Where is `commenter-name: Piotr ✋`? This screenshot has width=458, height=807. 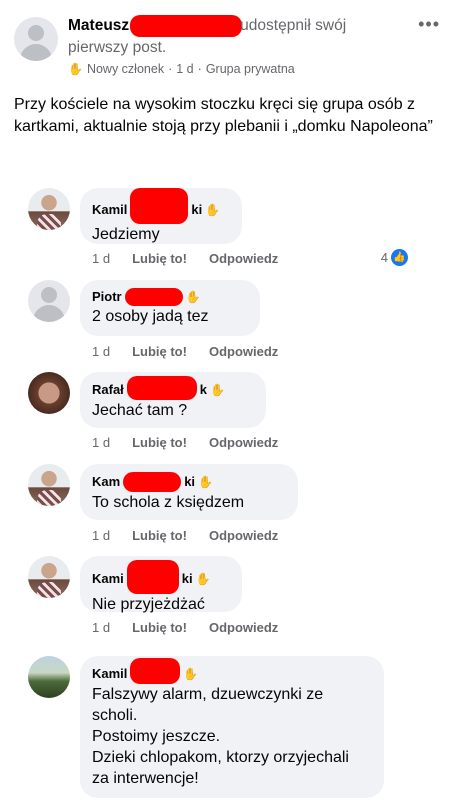 commenter-name: Piotr ✋ is located at coordinates (170, 297).